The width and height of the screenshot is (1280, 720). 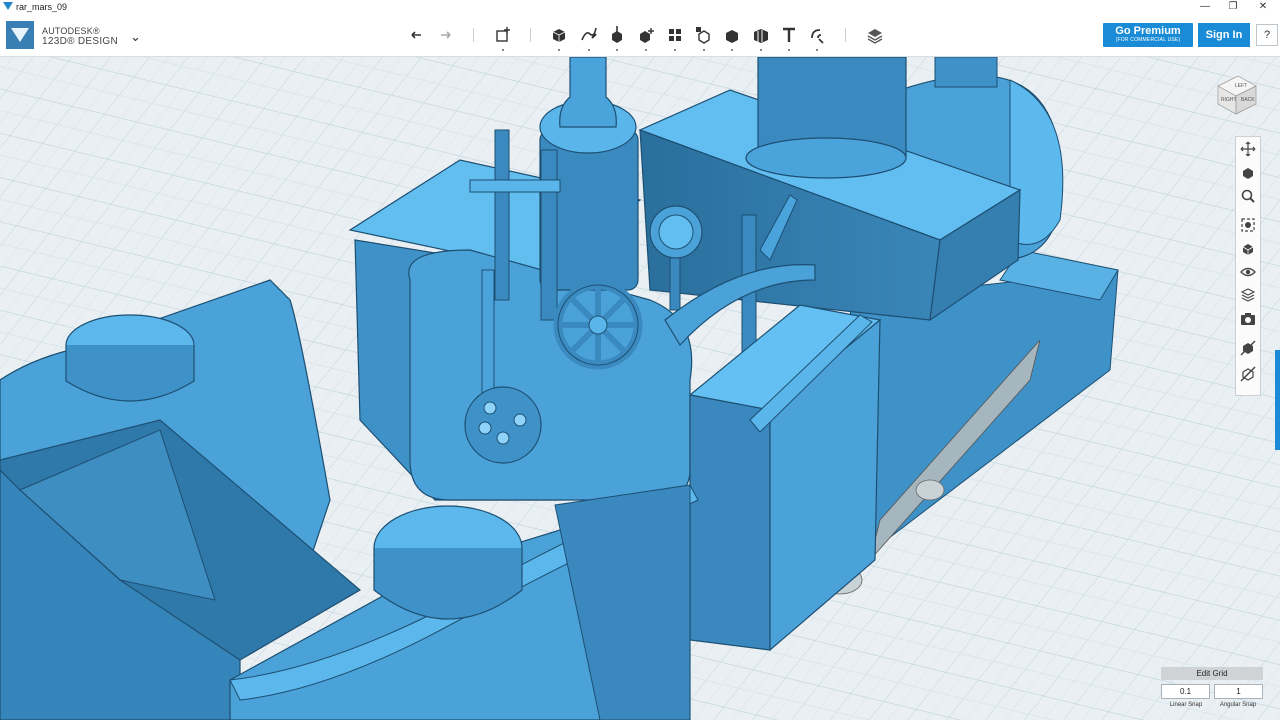 What do you see at coordinates (789, 37) in the screenshot?
I see `text-icon` at bounding box center [789, 37].